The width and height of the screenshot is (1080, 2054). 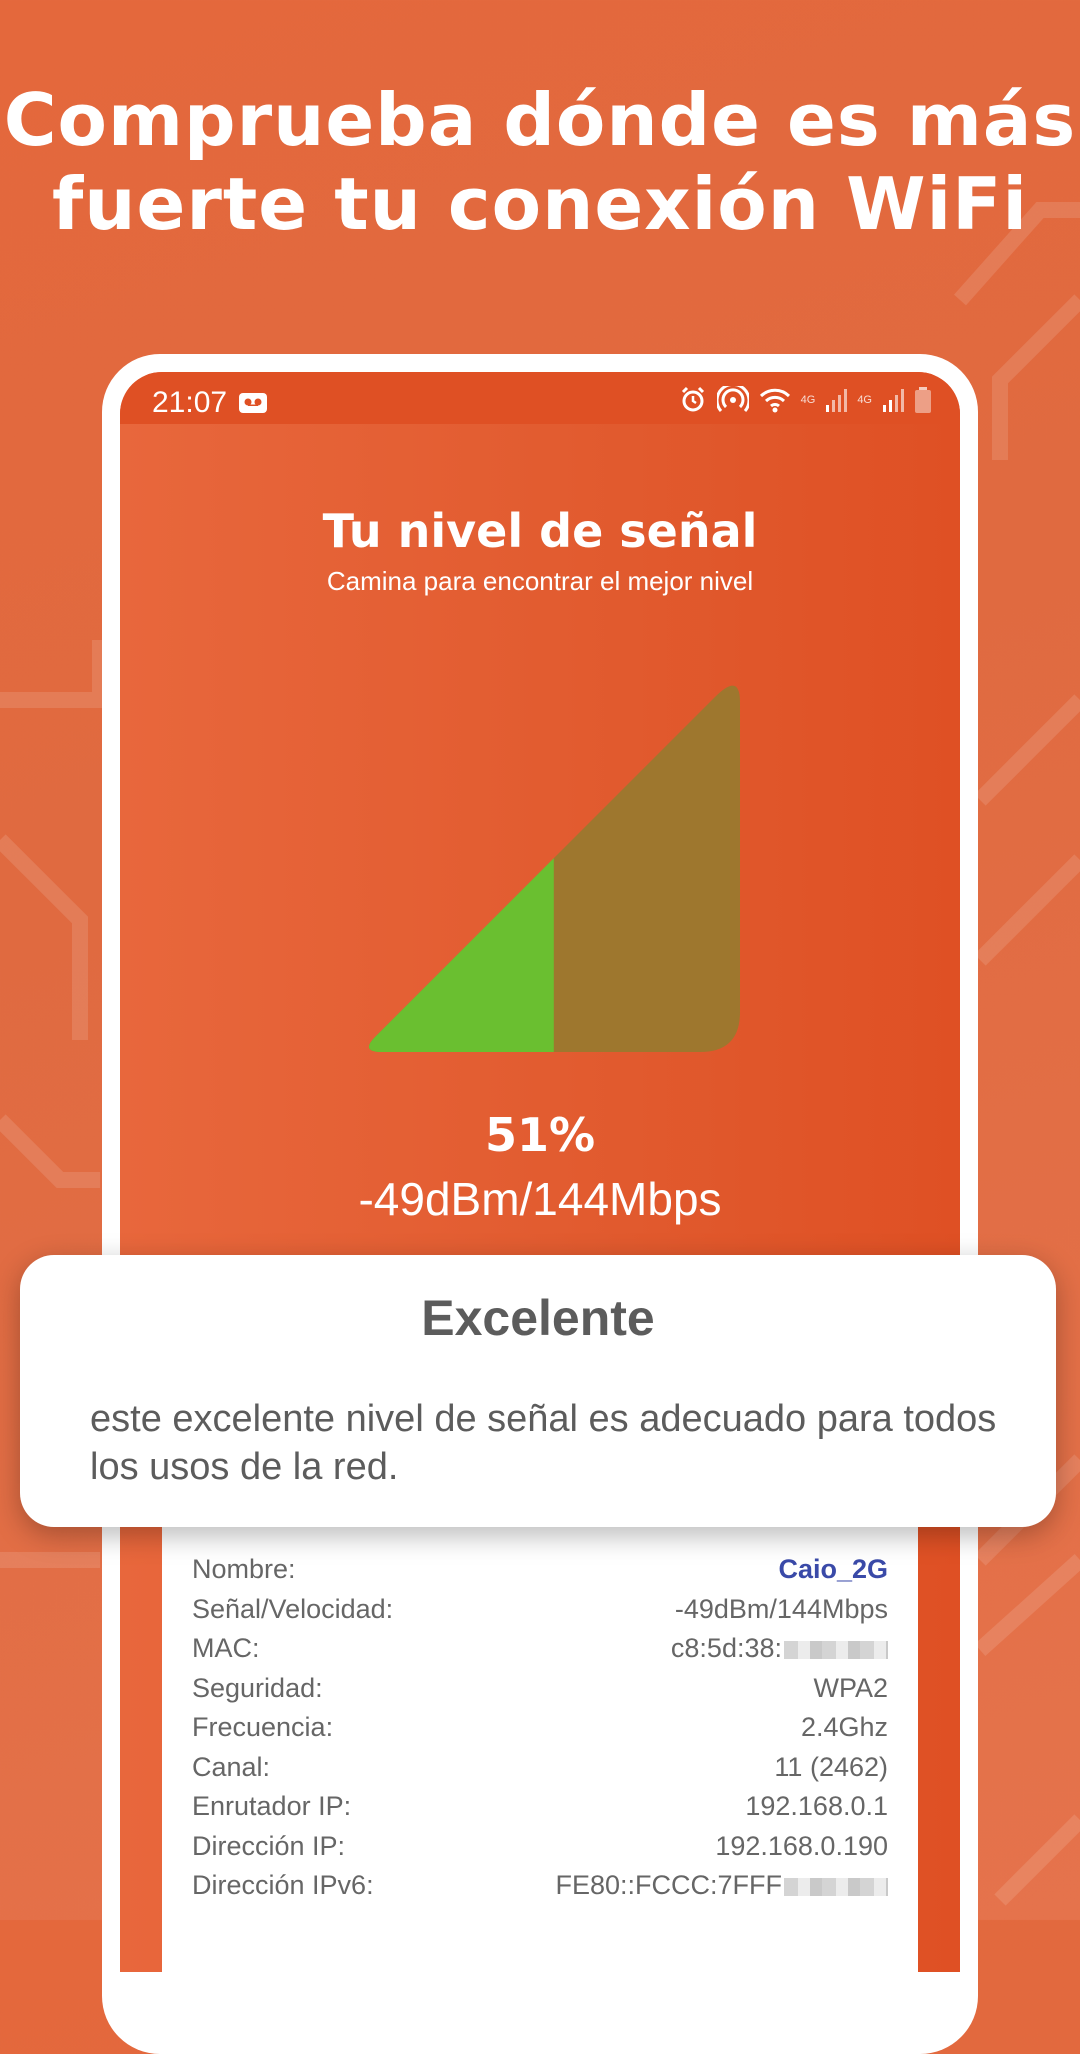 What do you see at coordinates (732, 399) in the screenshot?
I see `hotspot-icon` at bounding box center [732, 399].